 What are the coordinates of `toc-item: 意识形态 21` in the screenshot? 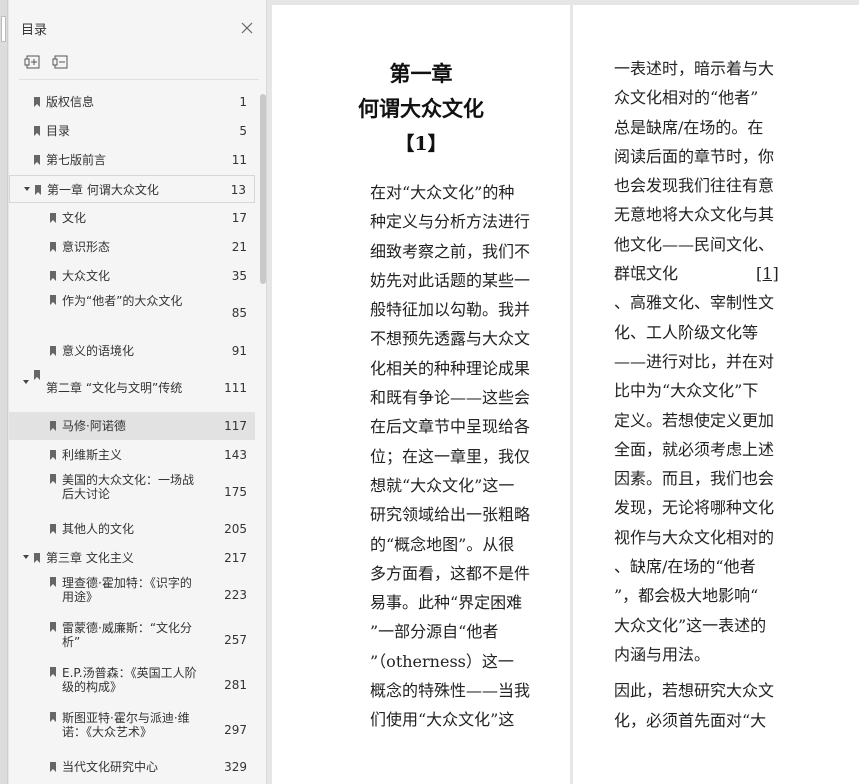 It's located at (132, 247).